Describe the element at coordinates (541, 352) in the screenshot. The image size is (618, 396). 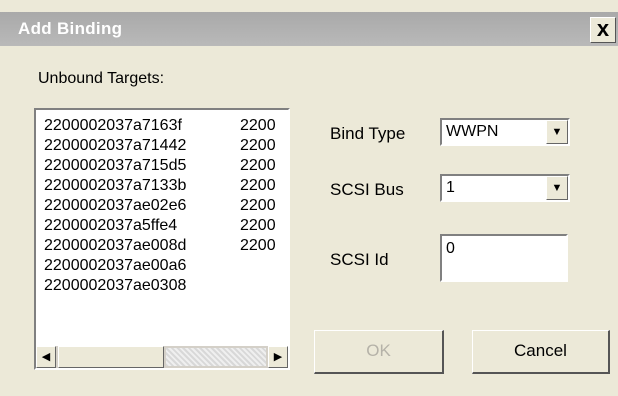
I see `cancel-button: Cancel` at that location.